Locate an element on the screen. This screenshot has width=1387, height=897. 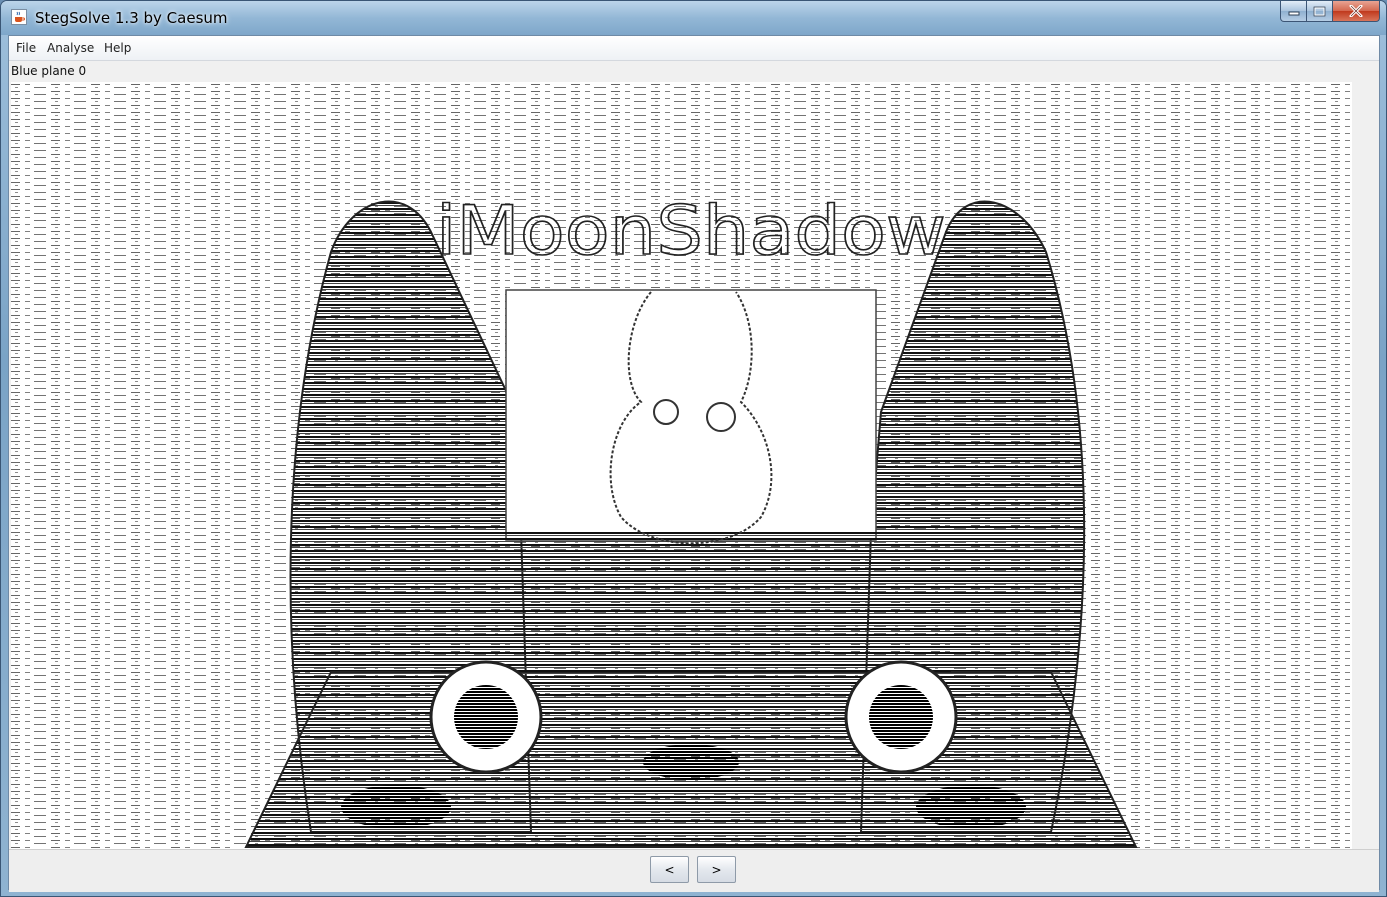
menu-analyse: Analyse is located at coordinates (70, 48).